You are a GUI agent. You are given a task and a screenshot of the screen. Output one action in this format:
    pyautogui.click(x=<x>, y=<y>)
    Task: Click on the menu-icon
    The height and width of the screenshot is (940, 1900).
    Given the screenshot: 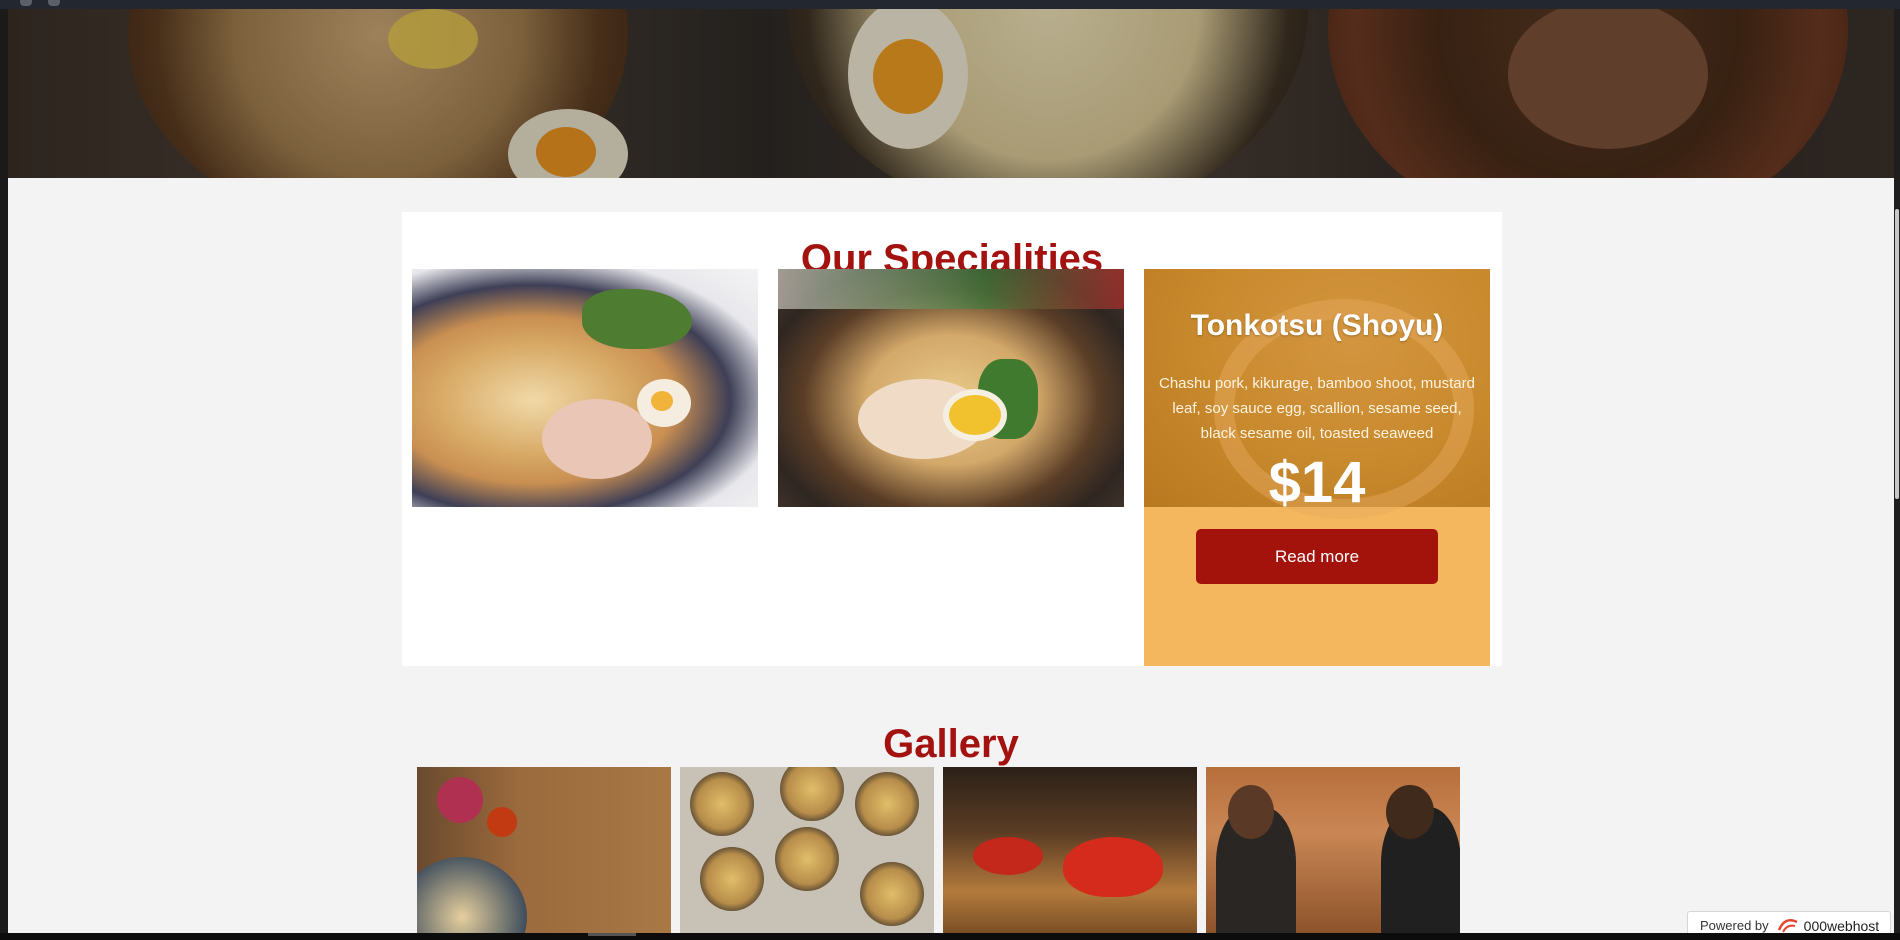 What is the action you would take?
    pyautogui.click(x=26, y=3)
    